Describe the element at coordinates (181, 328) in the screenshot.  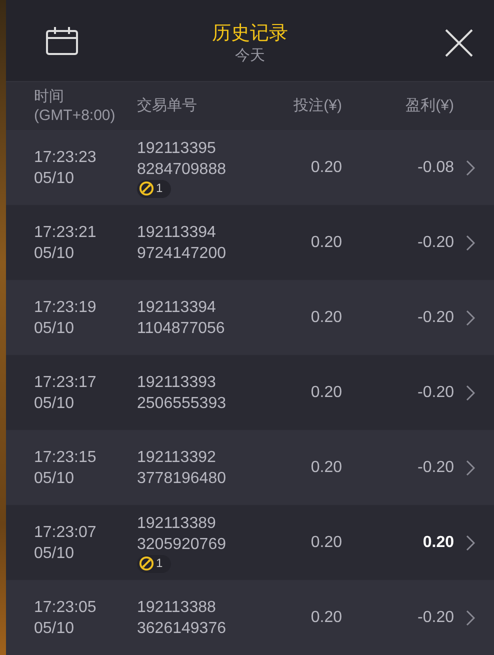
I see `order-number: 1104877056` at that location.